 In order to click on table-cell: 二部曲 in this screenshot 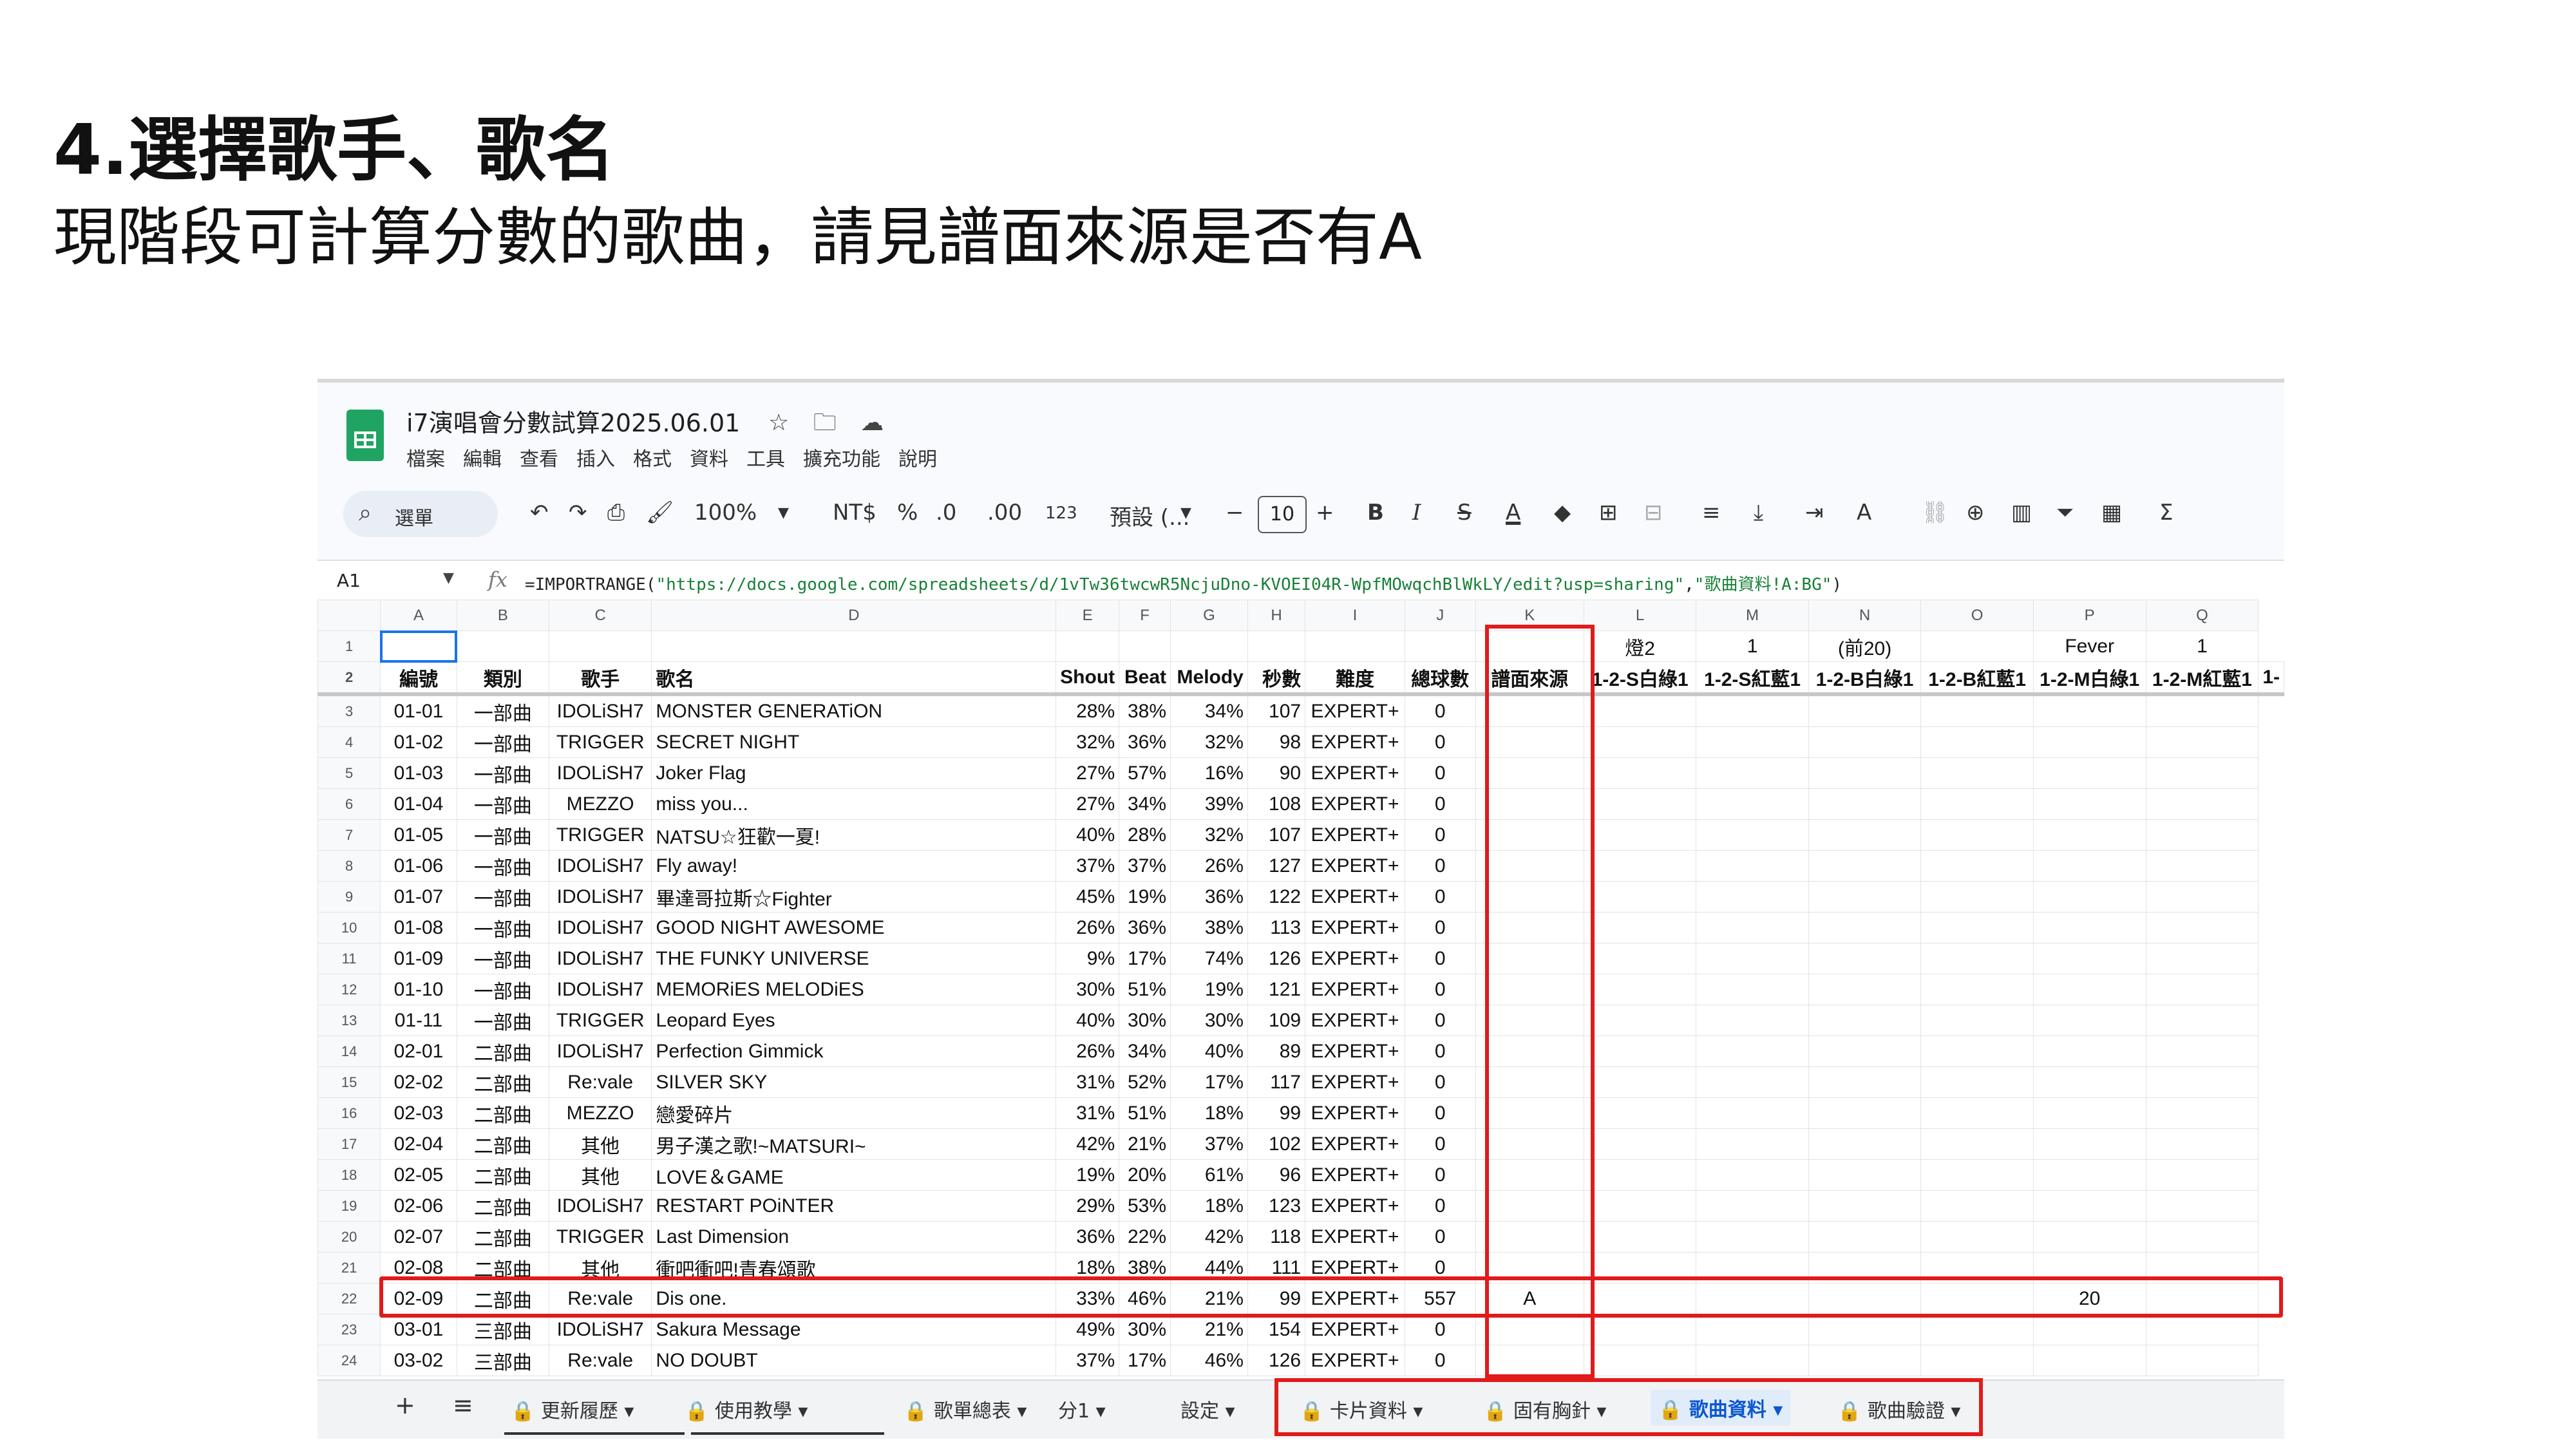, I will do `click(502, 1144)`.